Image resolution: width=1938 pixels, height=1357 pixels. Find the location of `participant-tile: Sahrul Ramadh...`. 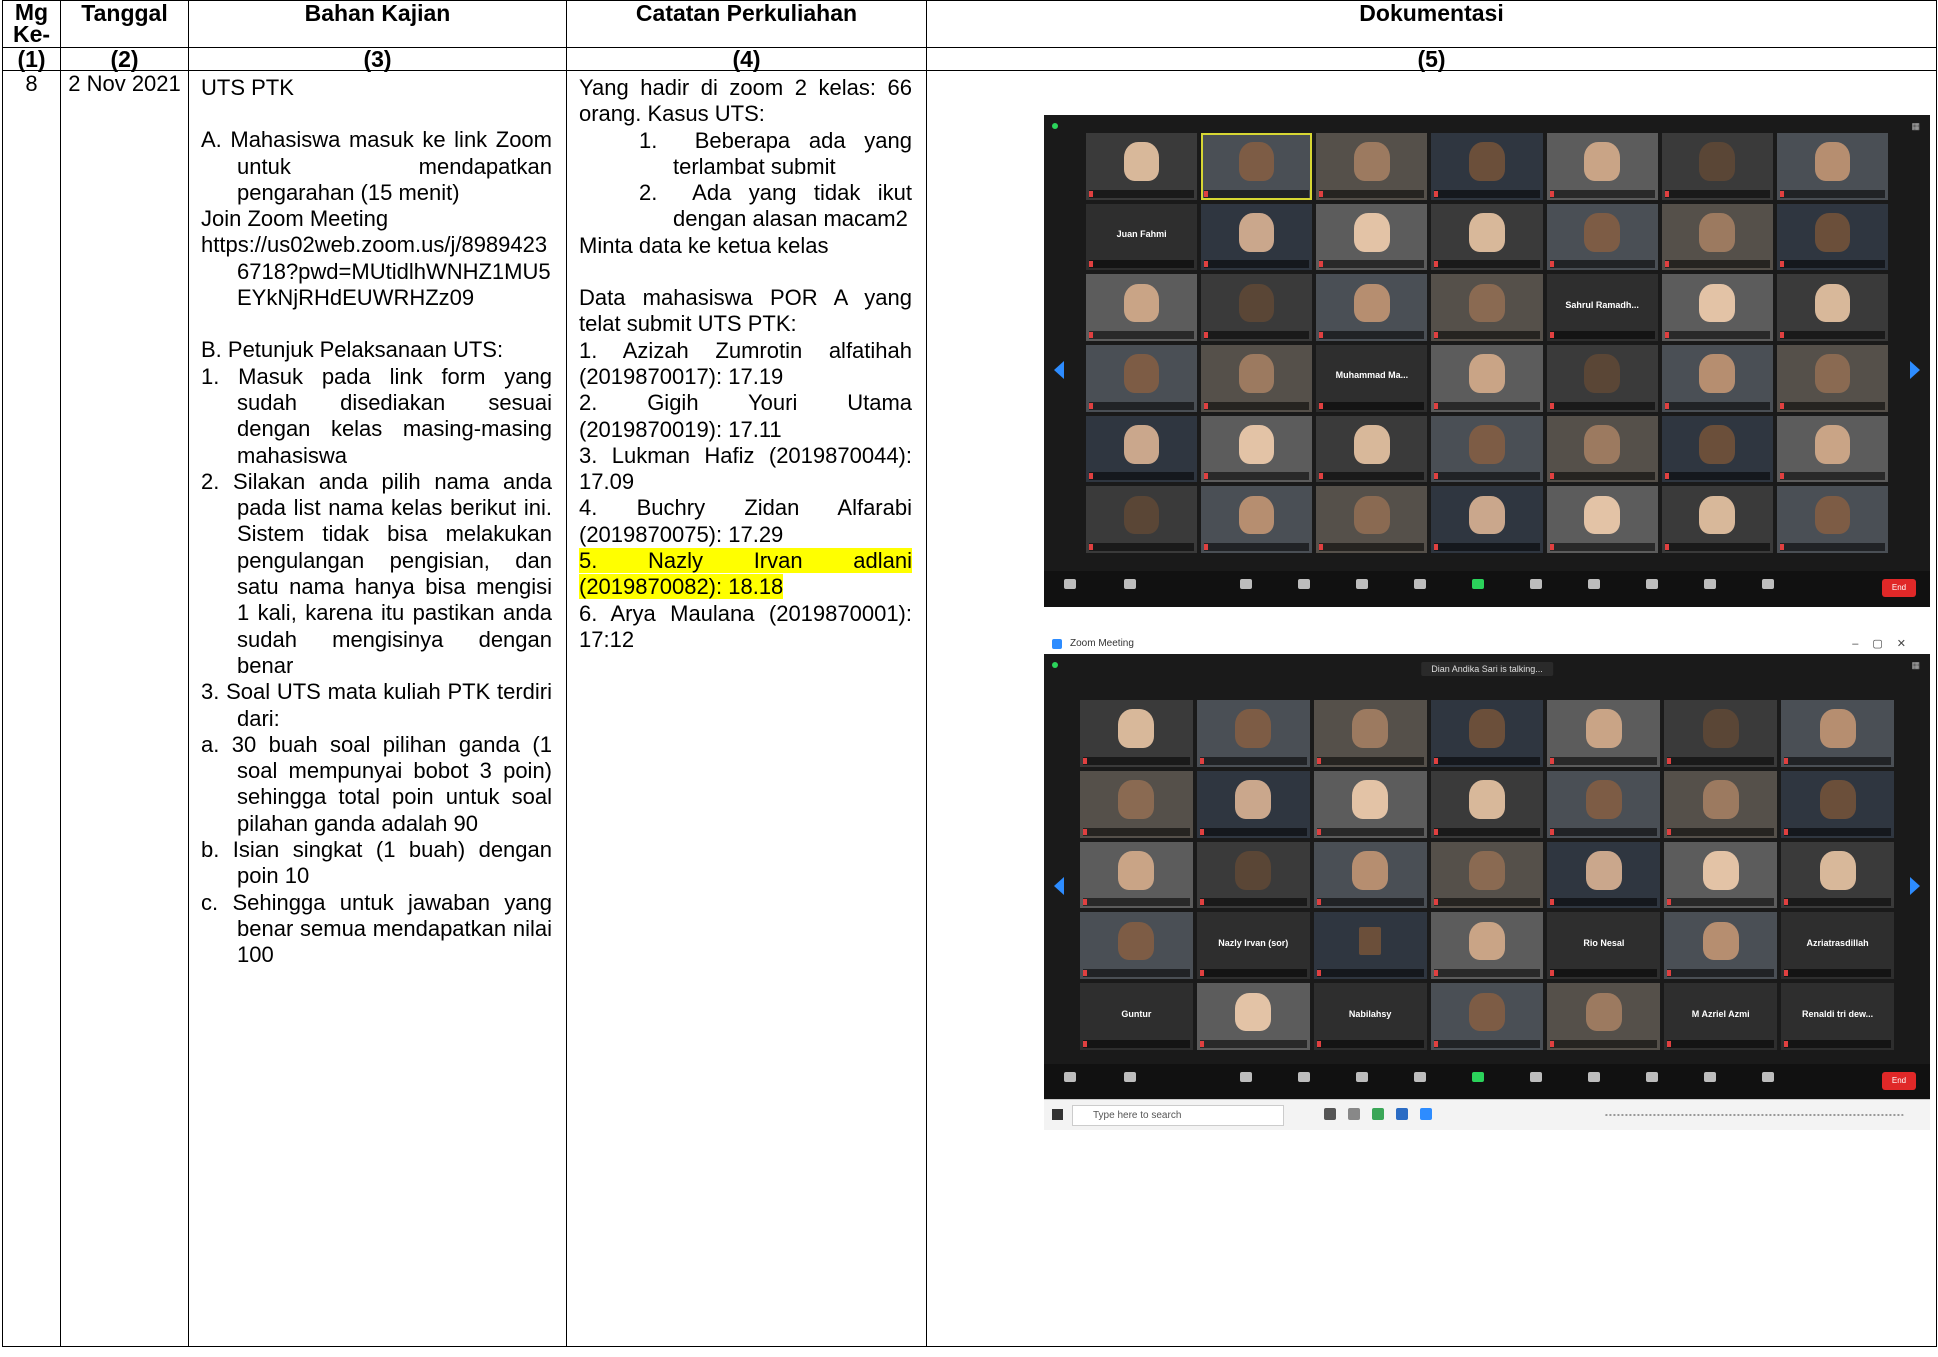

participant-tile: Sahrul Ramadh... is located at coordinates (1602, 307).